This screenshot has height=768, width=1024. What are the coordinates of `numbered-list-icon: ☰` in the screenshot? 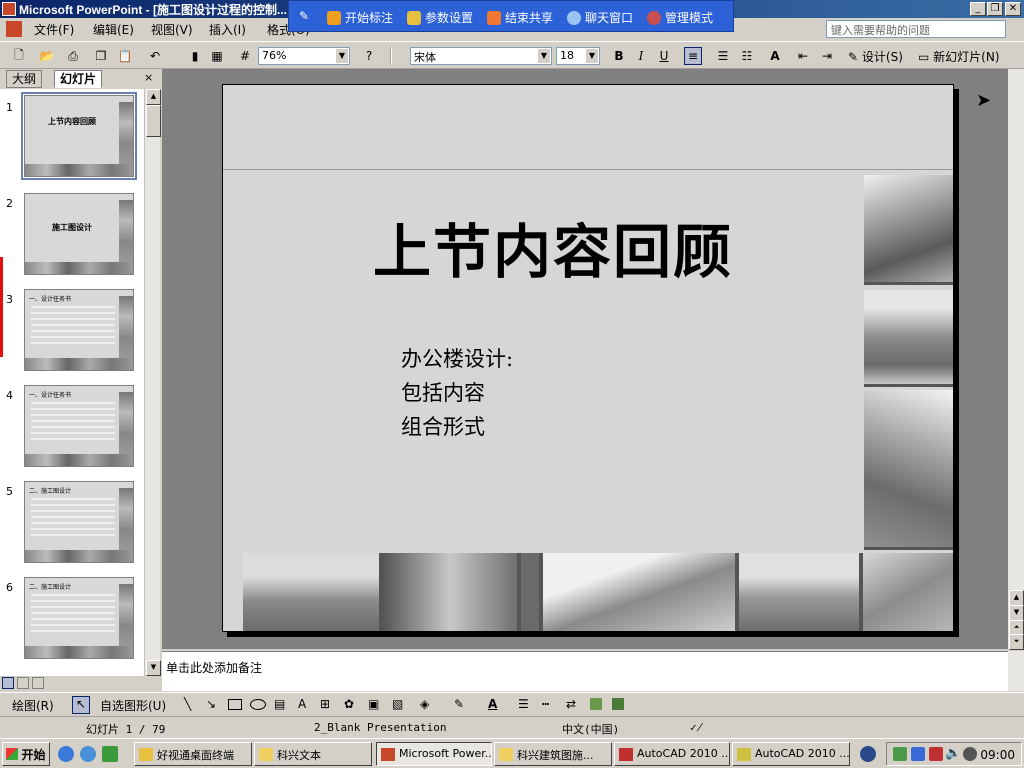 It's located at (723, 56).